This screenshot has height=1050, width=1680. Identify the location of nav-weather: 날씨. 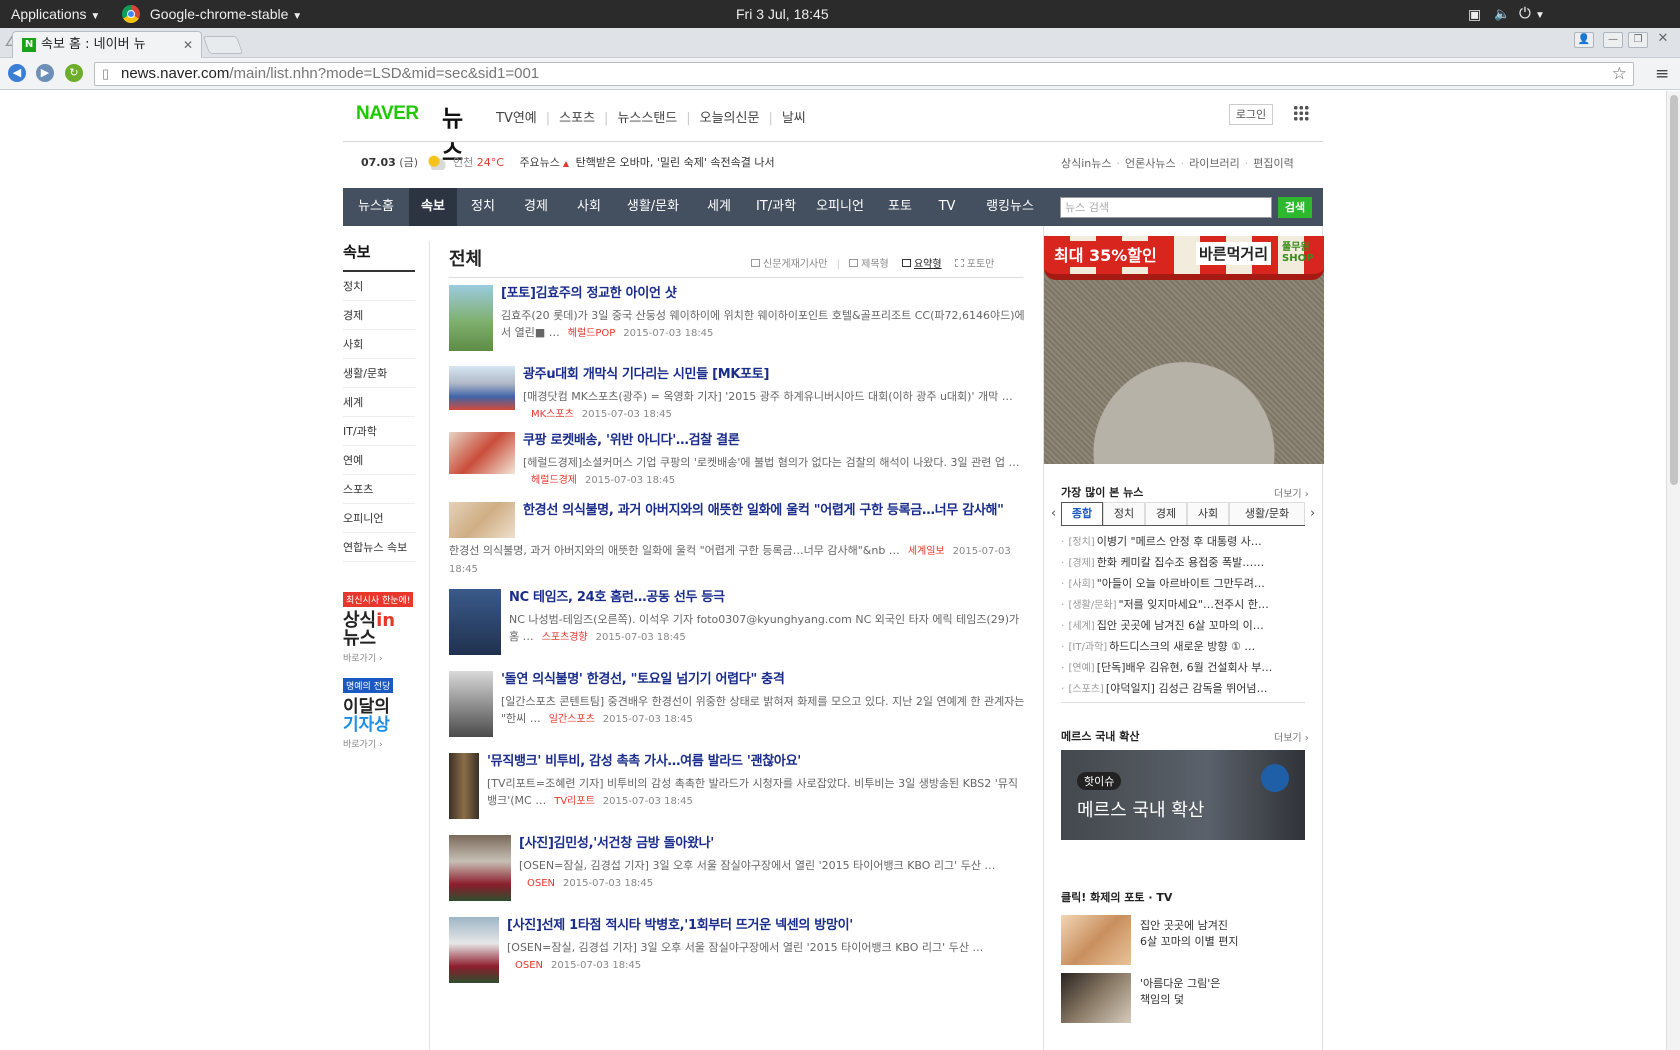
(794, 118).